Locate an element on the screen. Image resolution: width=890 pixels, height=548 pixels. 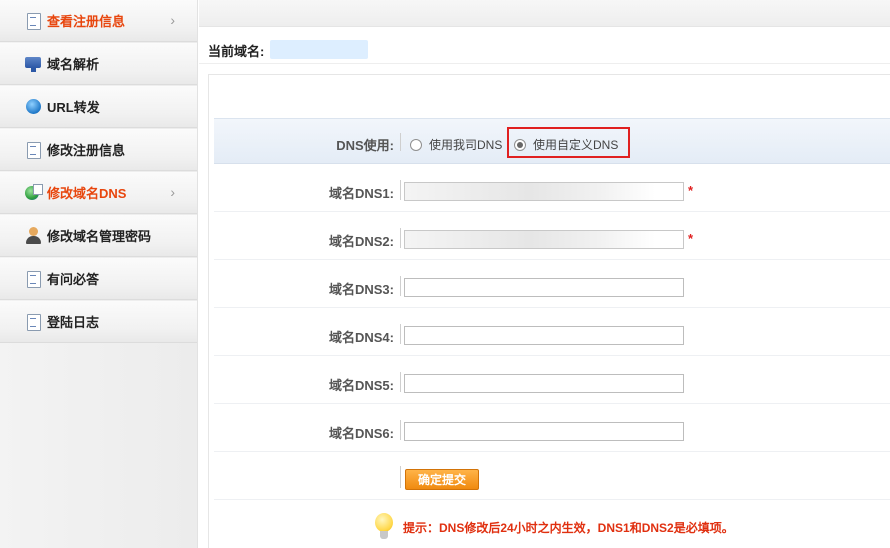
radio-label: 使用我司DNS is located at coordinates (466, 145).